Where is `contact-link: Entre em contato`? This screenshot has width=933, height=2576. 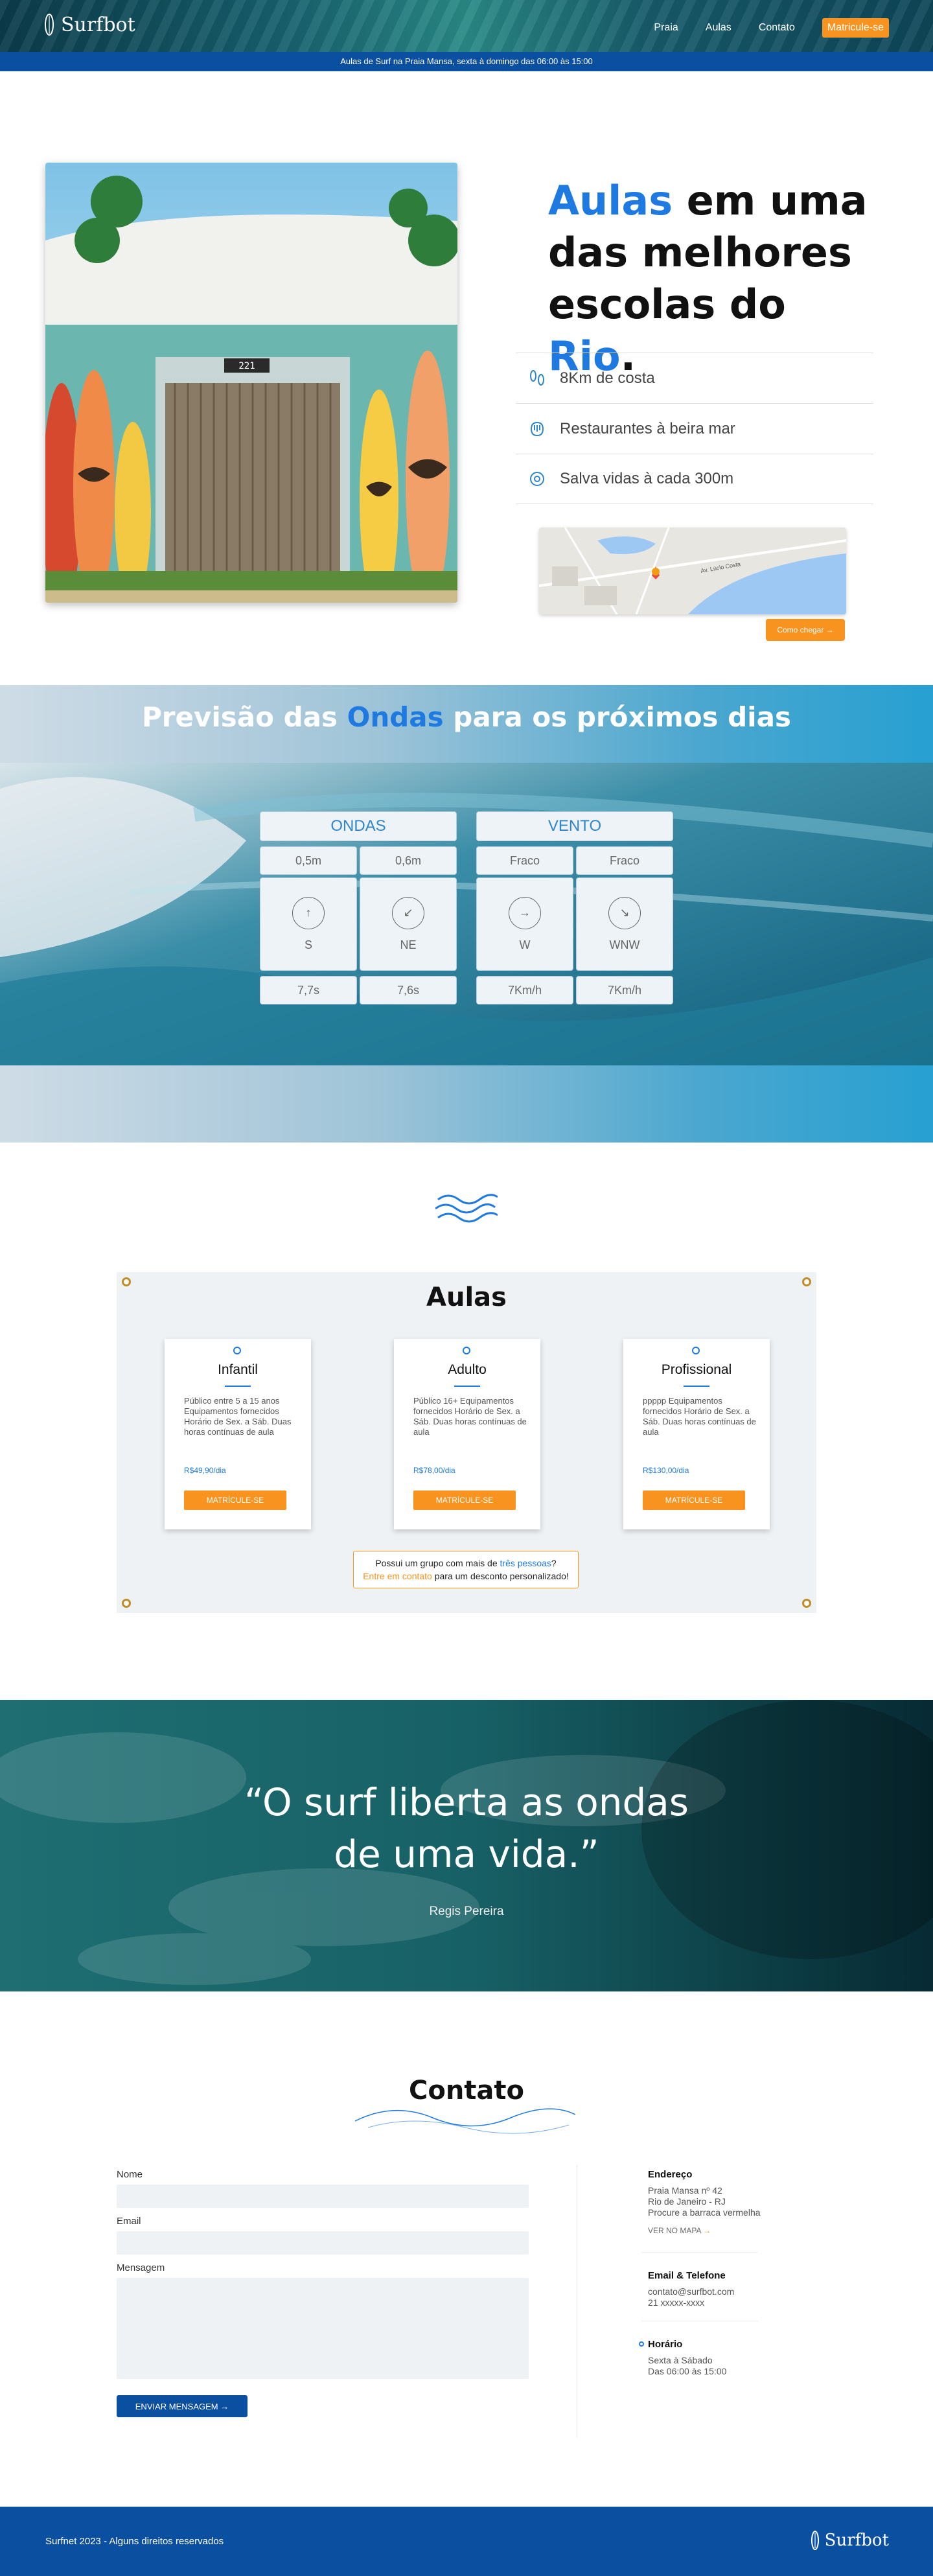
contact-link: Entre em contato is located at coordinates (397, 1576).